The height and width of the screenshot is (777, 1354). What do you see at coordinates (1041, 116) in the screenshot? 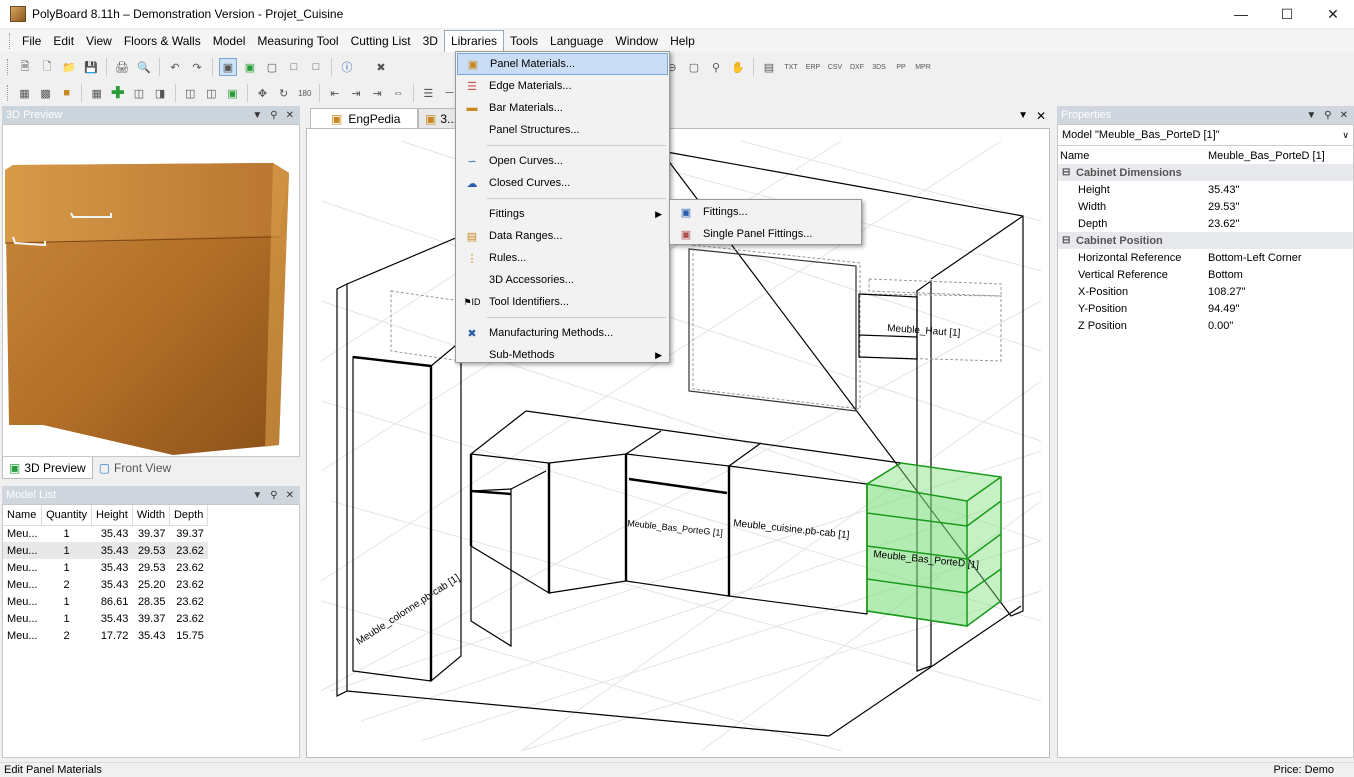
I see `document-close-icon: ✕` at bounding box center [1041, 116].